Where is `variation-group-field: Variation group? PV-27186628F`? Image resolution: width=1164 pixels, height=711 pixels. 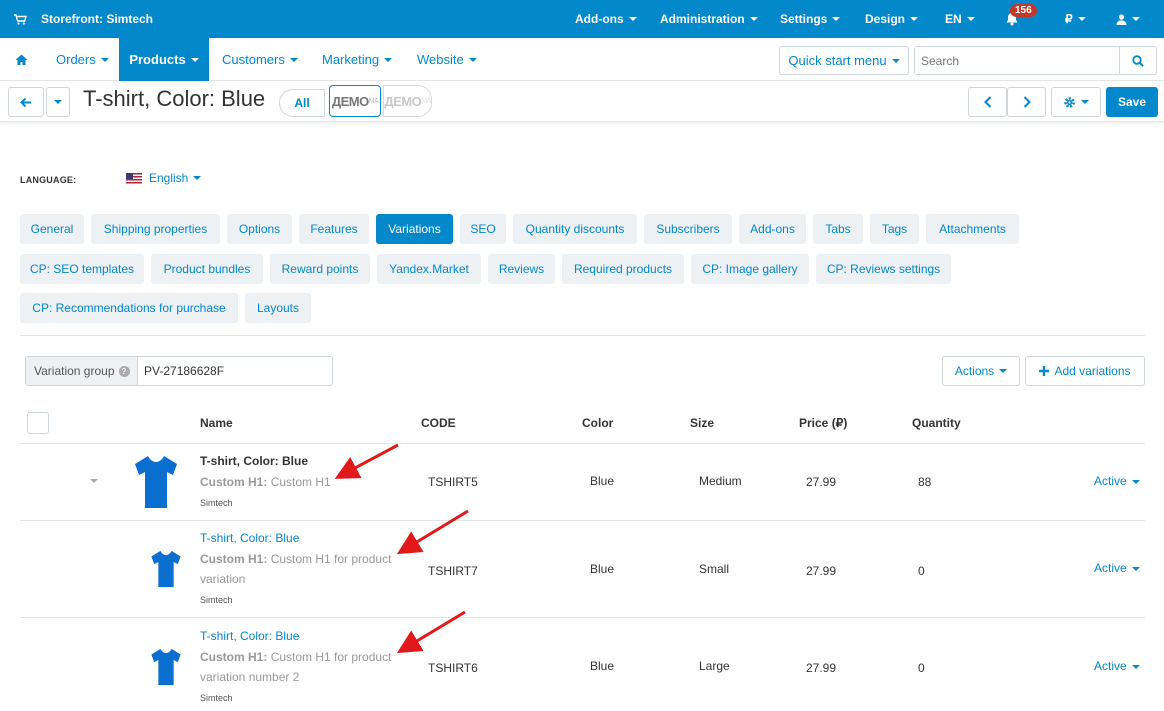 variation-group-field: Variation group? PV-27186628F is located at coordinates (179, 371).